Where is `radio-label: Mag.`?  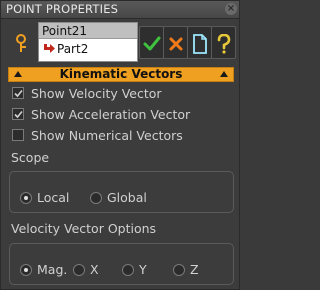 radio-label: Mag. is located at coordinates (52, 269).